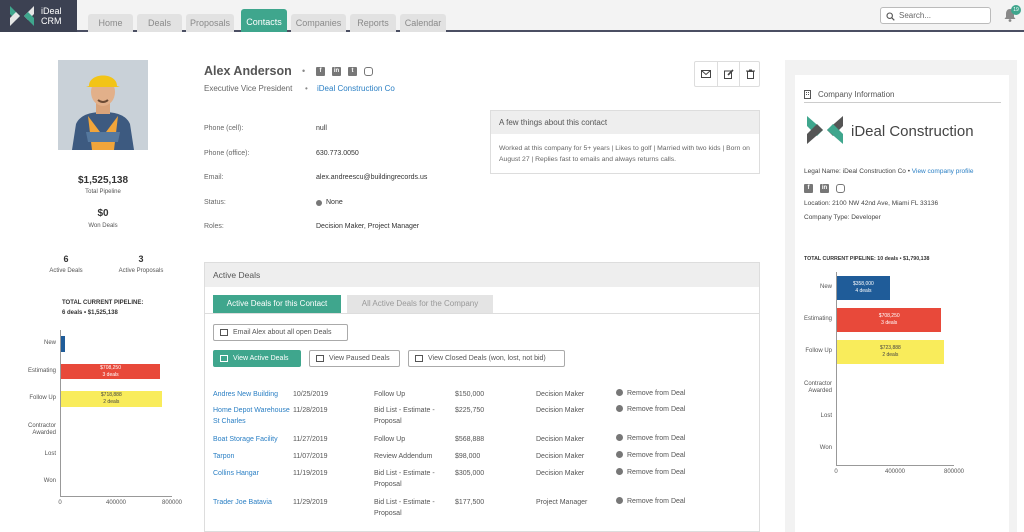  I want to click on facebook-icon: f, so click(320, 71).